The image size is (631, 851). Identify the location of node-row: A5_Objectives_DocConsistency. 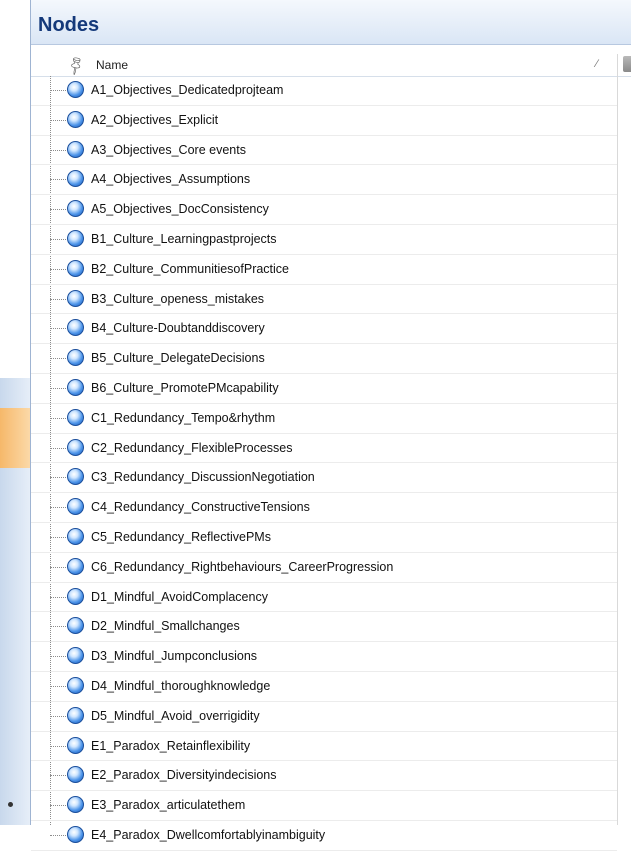
(324, 210).